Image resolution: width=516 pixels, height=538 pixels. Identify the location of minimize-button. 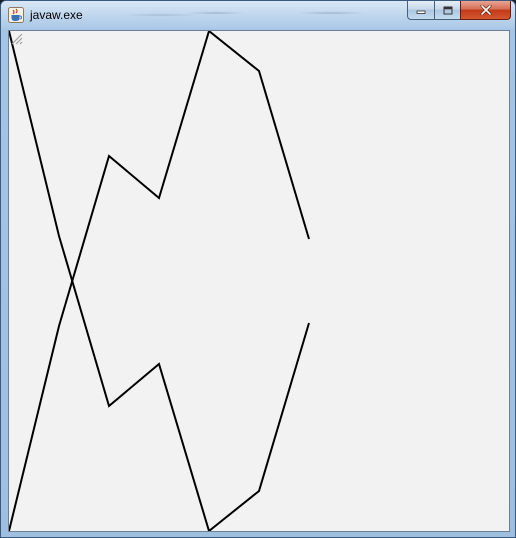
(420, 10).